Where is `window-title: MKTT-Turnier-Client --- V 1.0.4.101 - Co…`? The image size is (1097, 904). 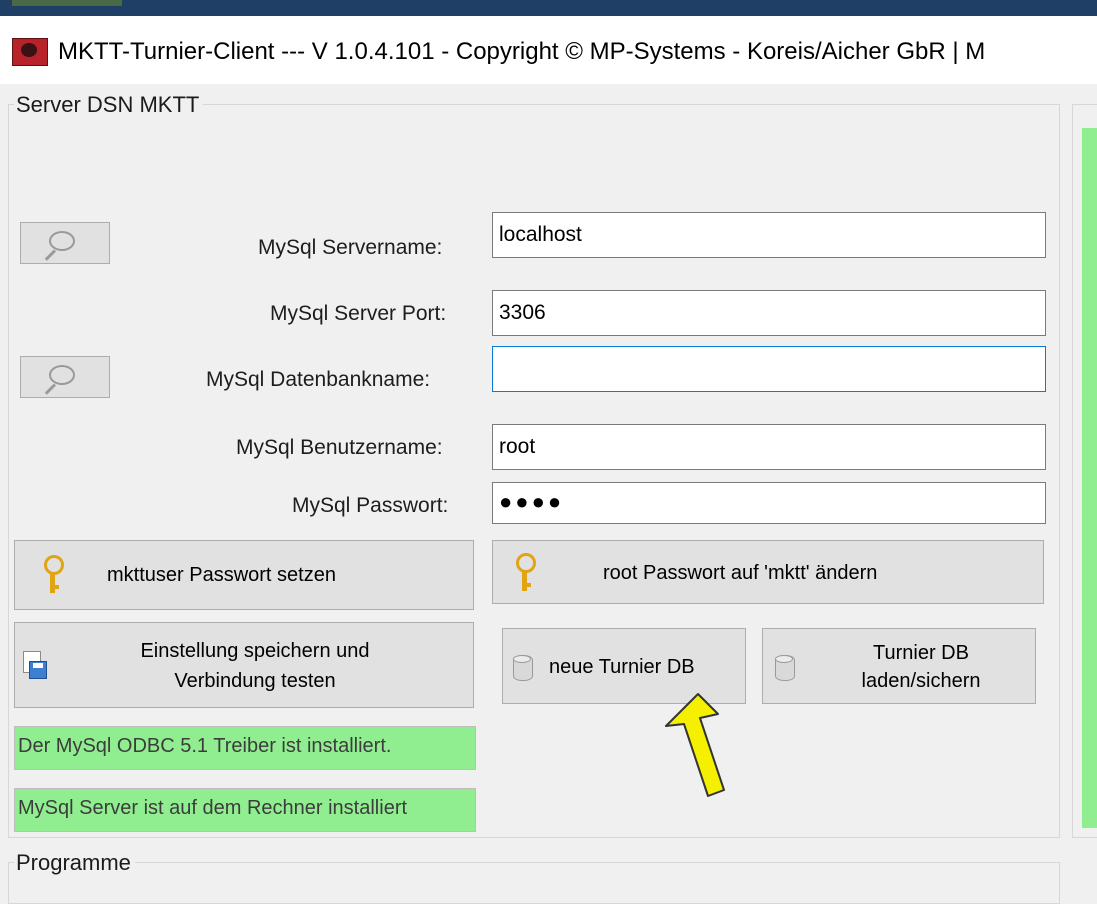
window-title: MKTT-Turnier-Client --- V 1.0.4.101 - Co… is located at coordinates (522, 51).